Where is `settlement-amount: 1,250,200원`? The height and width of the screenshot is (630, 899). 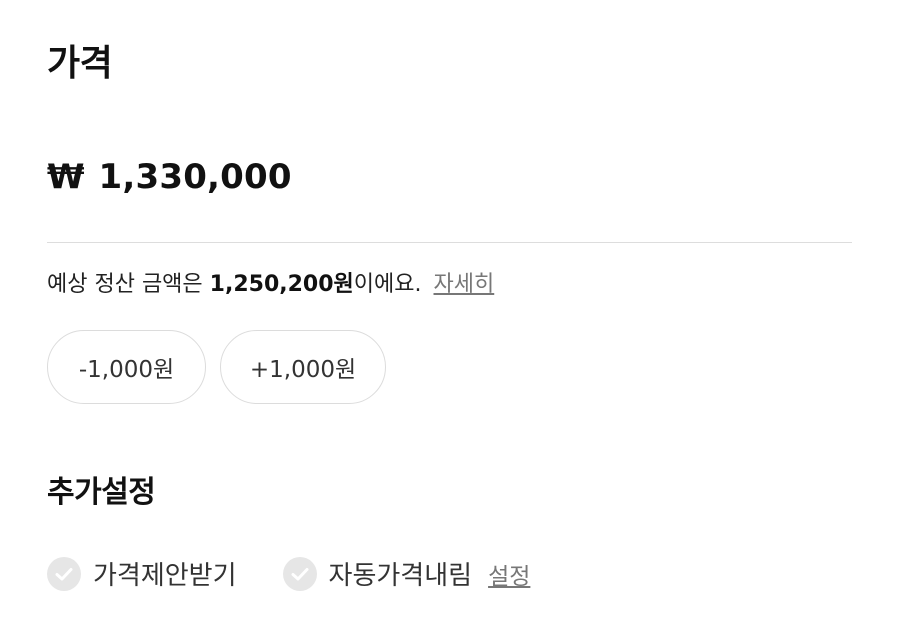 settlement-amount: 1,250,200원 is located at coordinates (281, 284).